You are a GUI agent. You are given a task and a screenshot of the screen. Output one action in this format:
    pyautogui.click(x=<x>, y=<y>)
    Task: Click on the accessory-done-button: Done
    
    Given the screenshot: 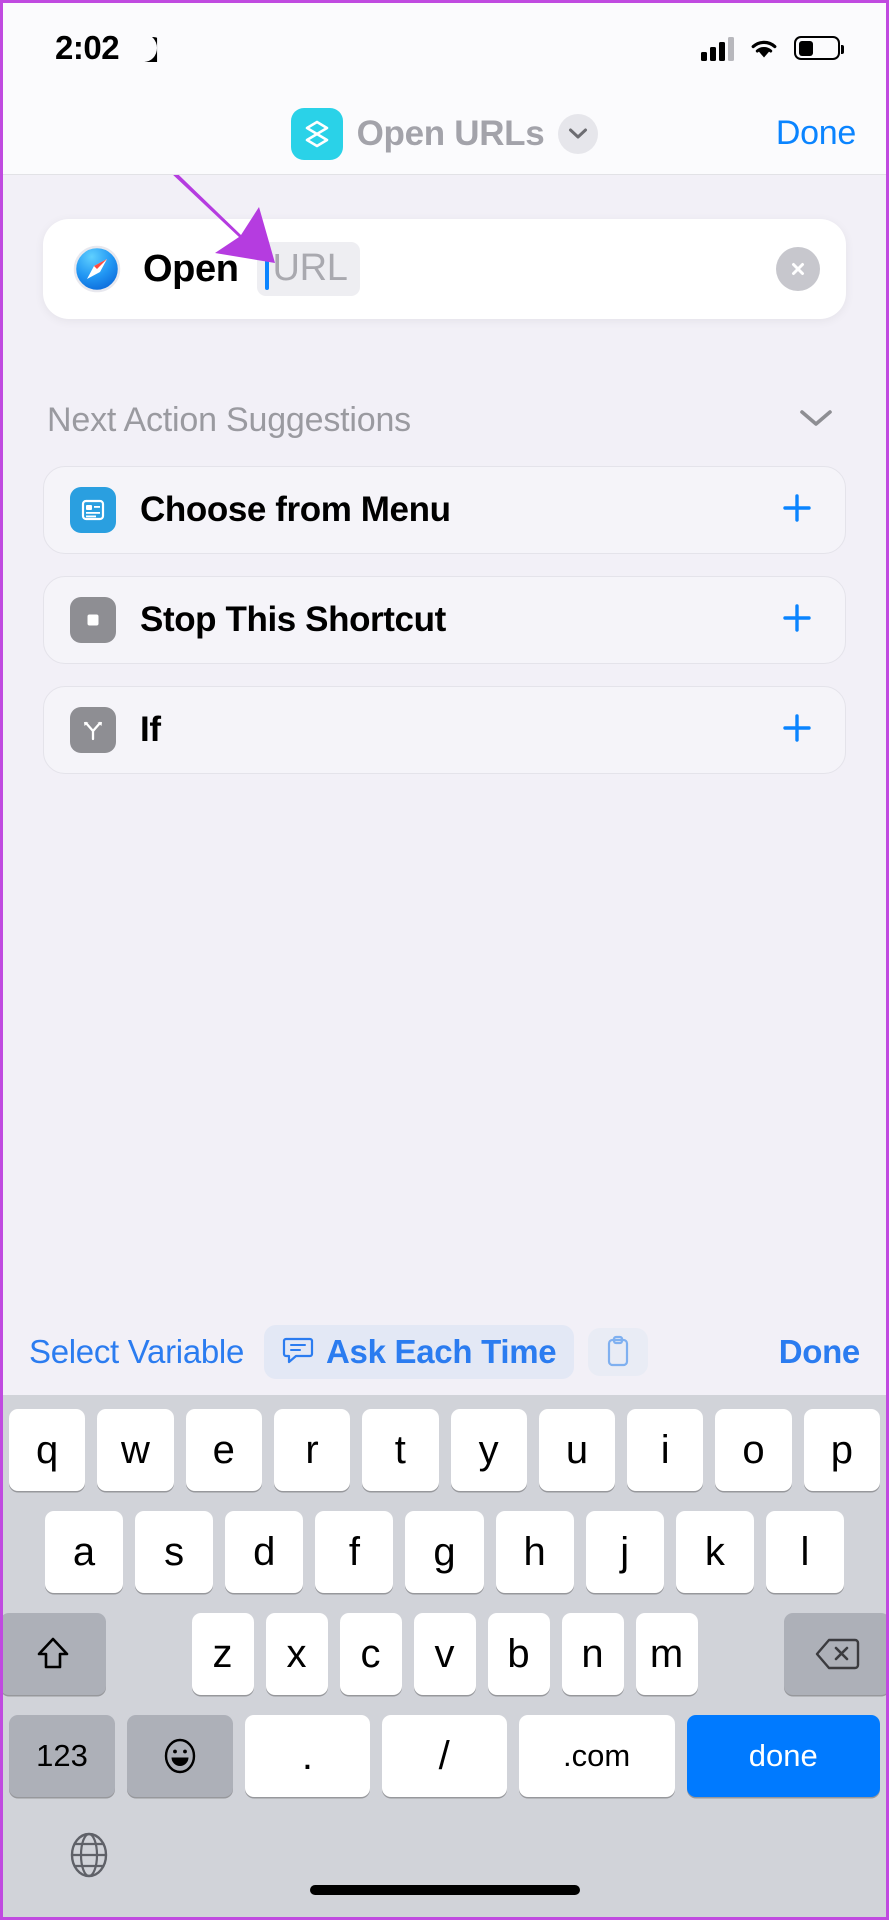 What is the action you would take?
    pyautogui.click(x=820, y=1352)
    